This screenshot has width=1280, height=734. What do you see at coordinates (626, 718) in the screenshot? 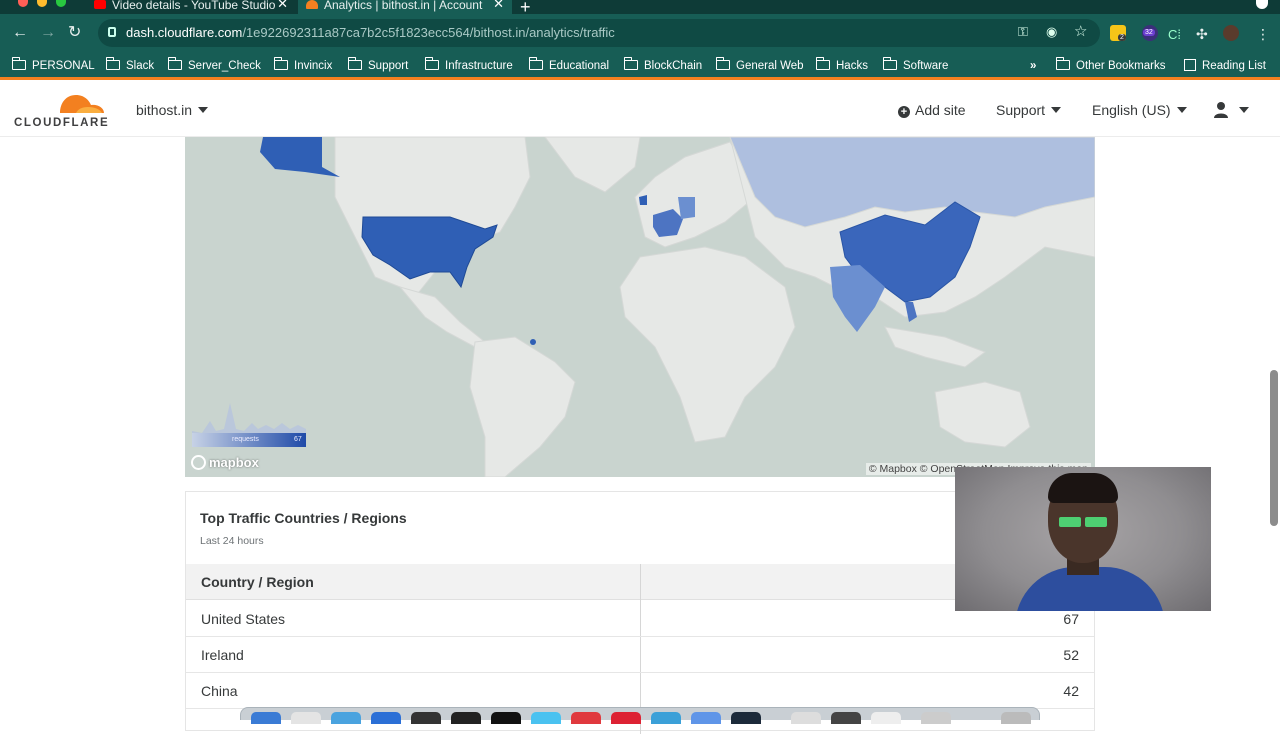
I see `chrome-icon` at bounding box center [626, 718].